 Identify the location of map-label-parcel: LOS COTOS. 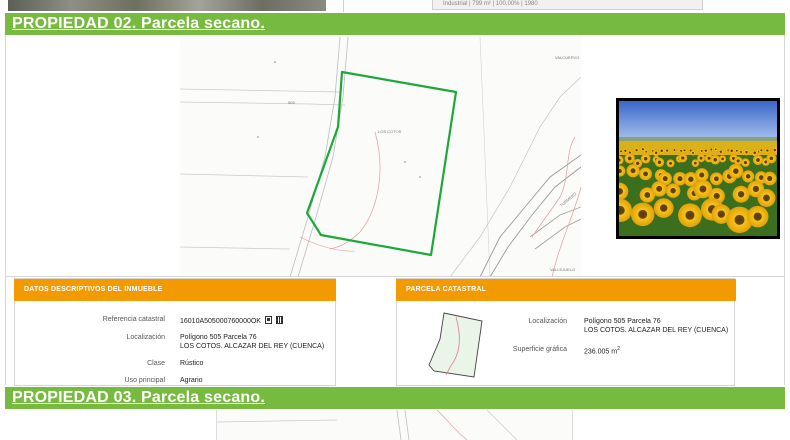
(390, 131).